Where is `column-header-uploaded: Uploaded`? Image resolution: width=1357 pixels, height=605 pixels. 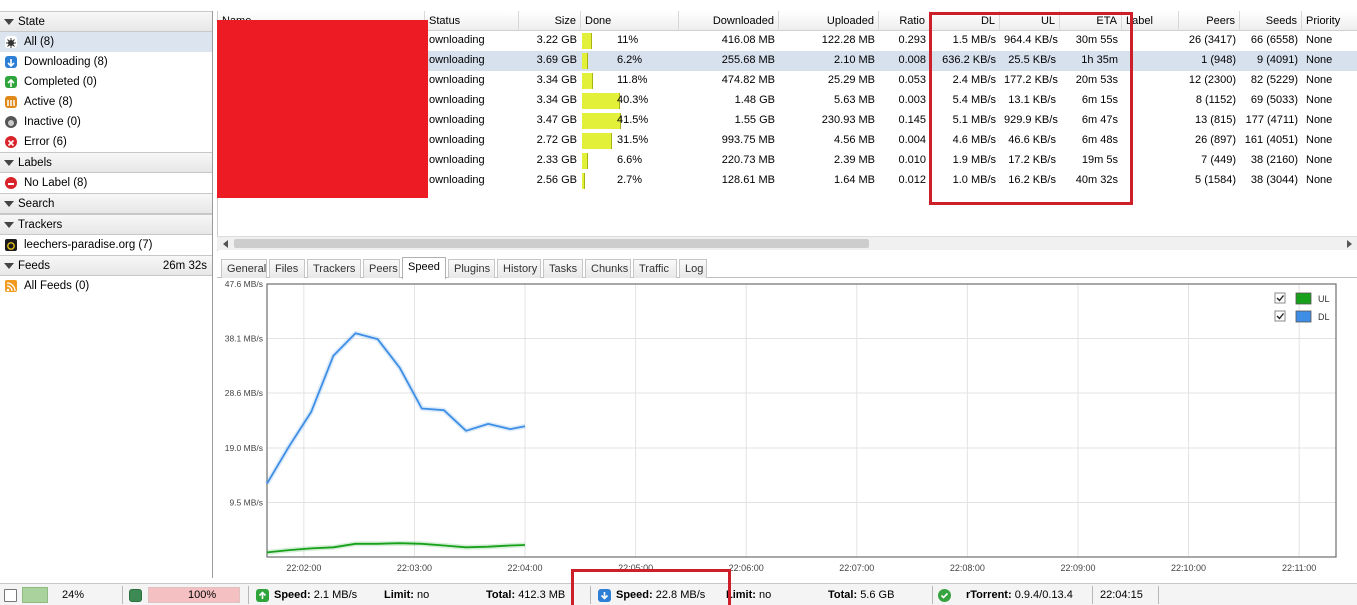 column-header-uploaded: Uploaded is located at coordinates (829, 21).